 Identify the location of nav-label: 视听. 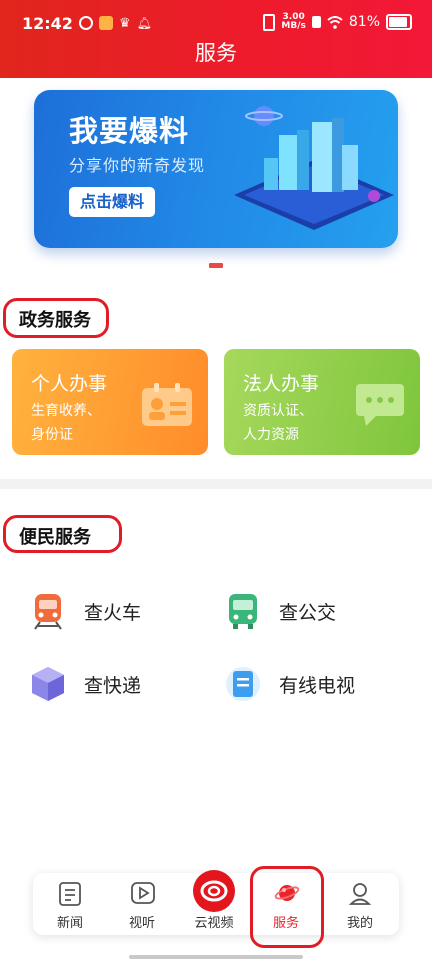
(141, 923).